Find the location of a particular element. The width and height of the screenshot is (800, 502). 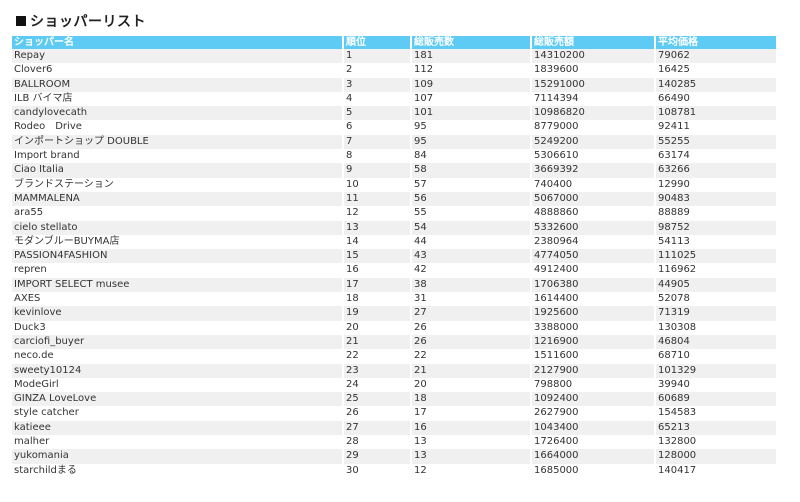

header-row: ショッパー名 順位 総販売数 総販売額 平均価格 is located at coordinates (394, 42).